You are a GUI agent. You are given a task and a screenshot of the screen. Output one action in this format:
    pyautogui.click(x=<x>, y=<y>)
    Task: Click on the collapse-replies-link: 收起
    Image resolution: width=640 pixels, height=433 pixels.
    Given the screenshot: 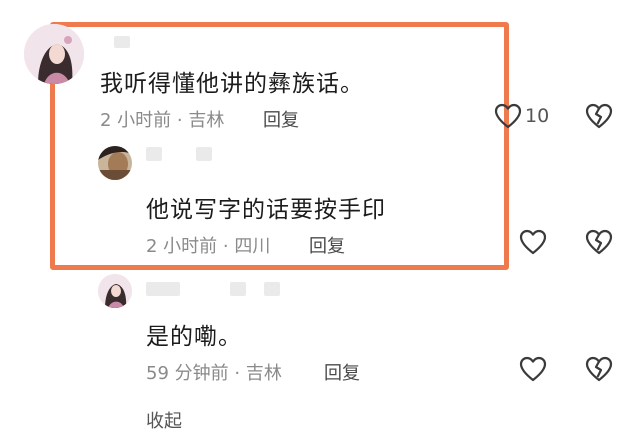 What is the action you would take?
    pyautogui.click(x=164, y=420)
    